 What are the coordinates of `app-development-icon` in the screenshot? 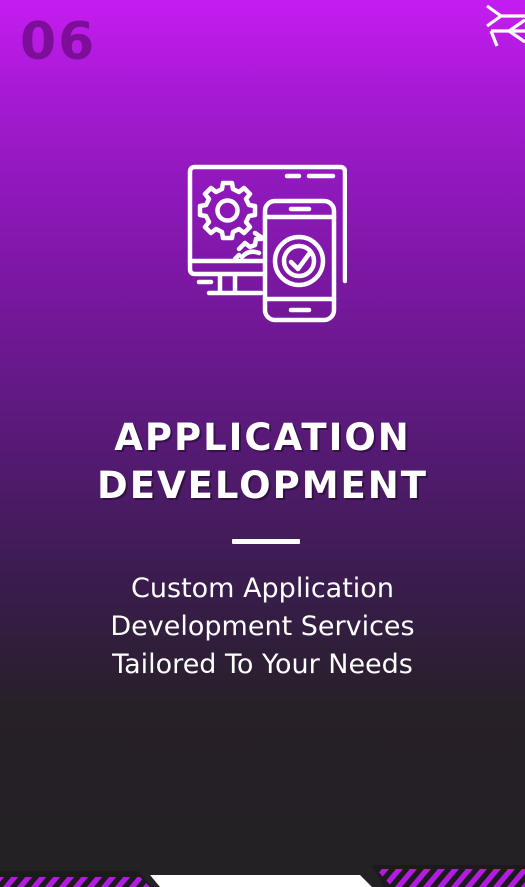 It's located at (267, 243).